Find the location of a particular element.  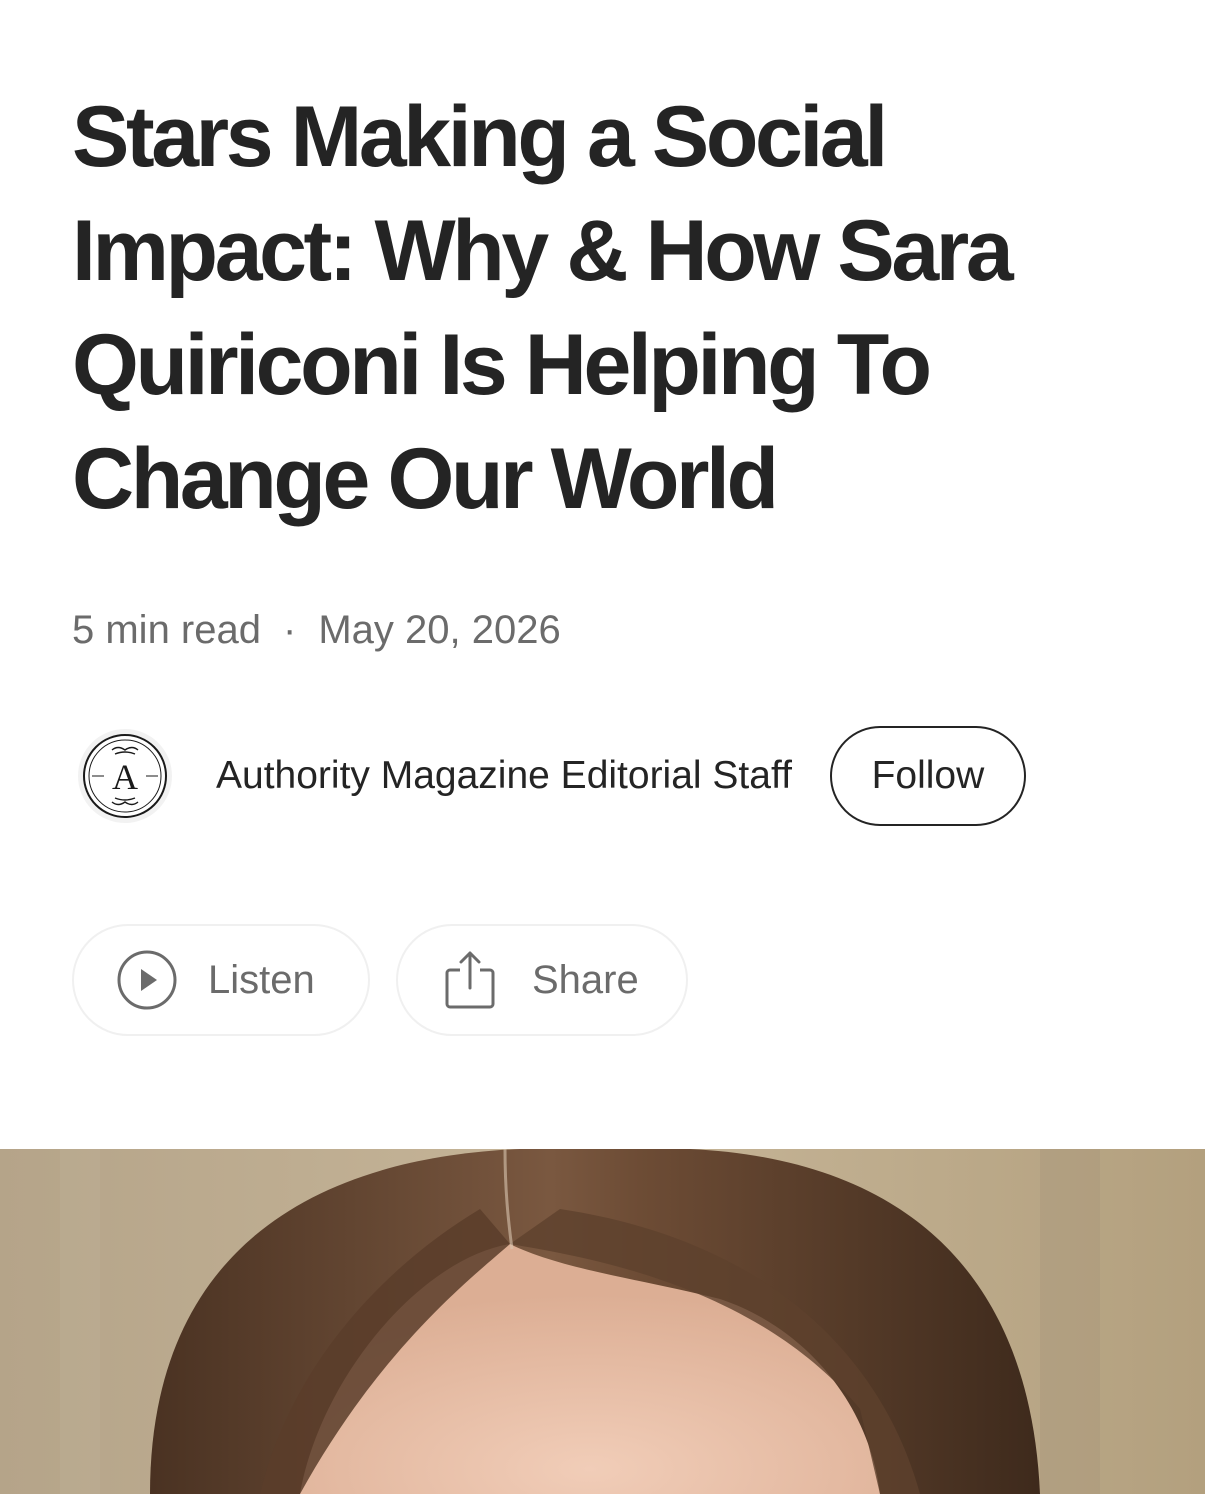

share-button: Share is located at coordinates (542, 980).